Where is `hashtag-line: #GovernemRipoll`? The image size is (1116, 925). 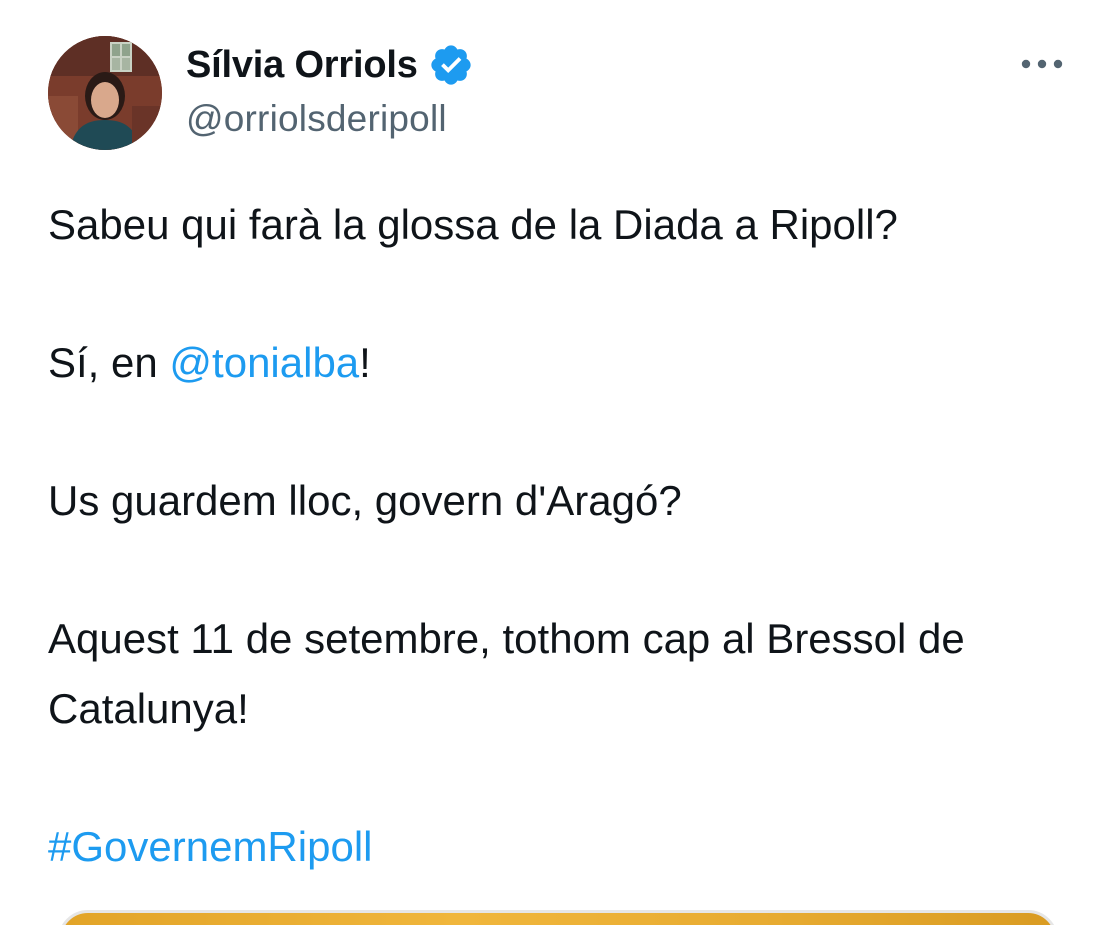
hashtag-line: #GovernemRipoll is located at coordinates (563, 847).